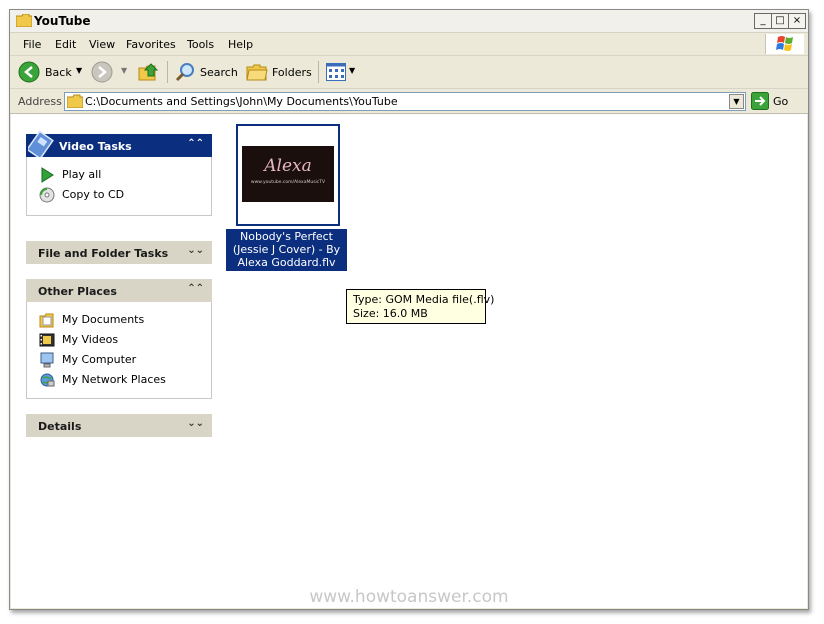  What do you see at coordinates (65, 44) in the screenshot?
I see `menu-edit: Edit` at bounding box center [65, 44].